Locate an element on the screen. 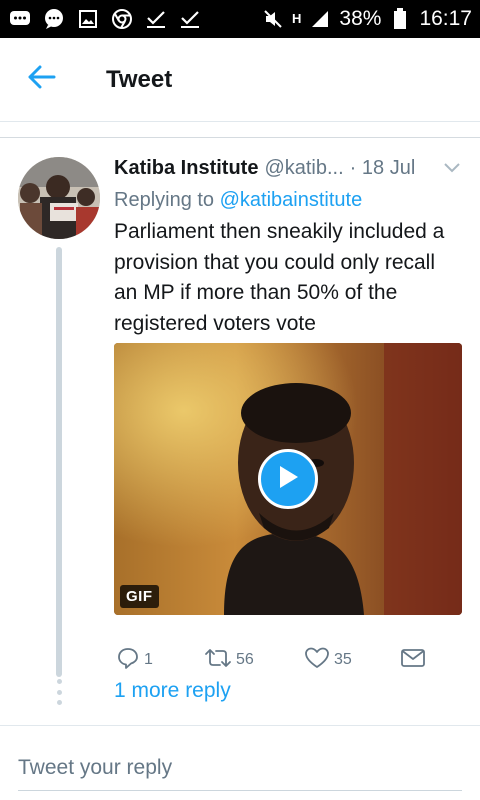 This screenshot has width=480, height=800. back-button is located at coordinates (42, 80).